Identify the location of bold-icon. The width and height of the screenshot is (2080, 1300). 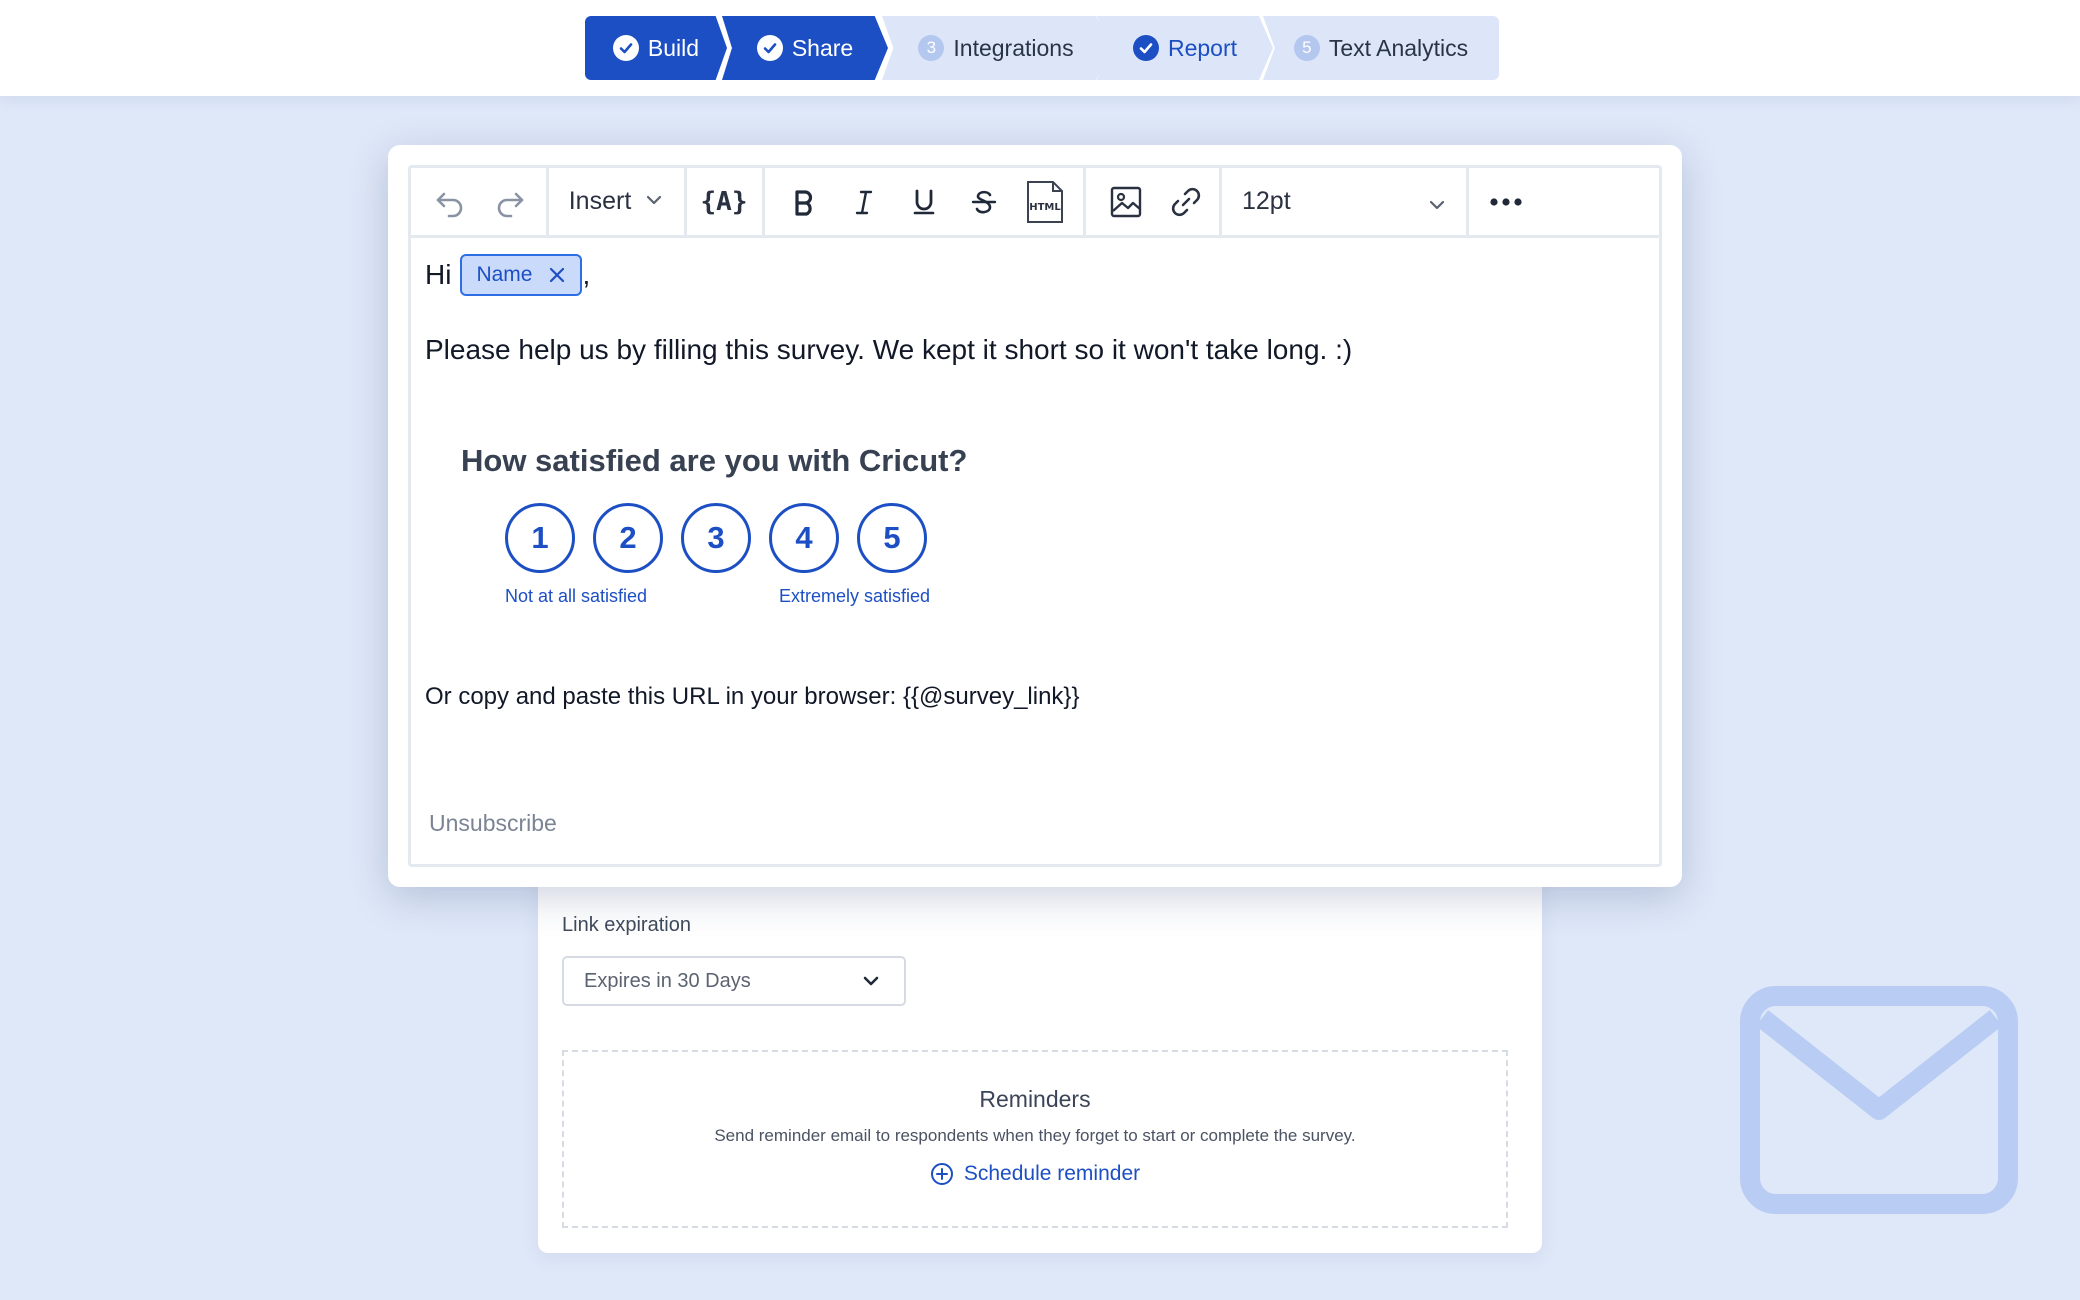
(804, 202).